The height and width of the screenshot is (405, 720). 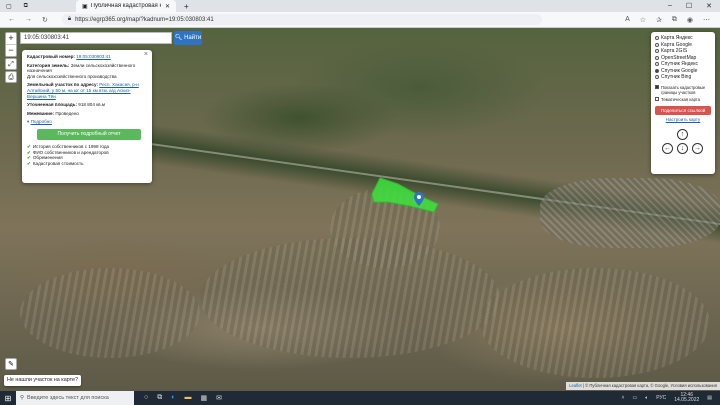 I want to click on layer-option-bing-satellite: Спутник Bing, so click(x=683, y=77).